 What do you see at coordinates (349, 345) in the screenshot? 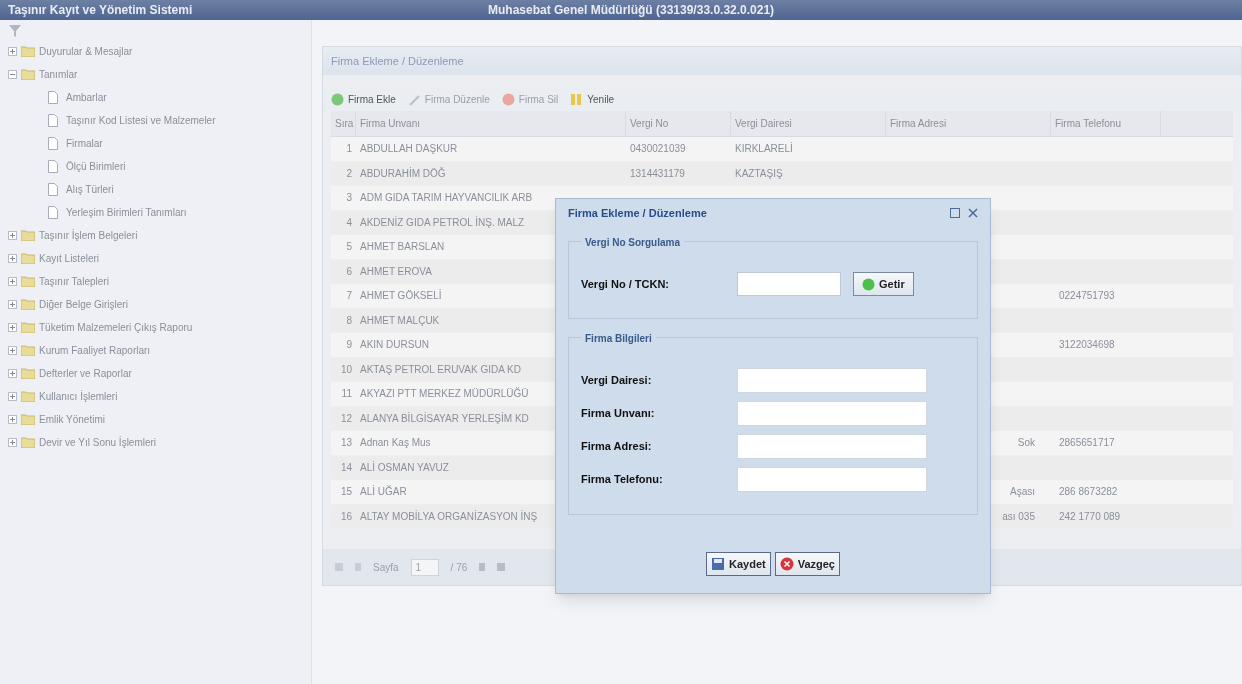
I see `row-number: 9` at bounding box center [349, 345].